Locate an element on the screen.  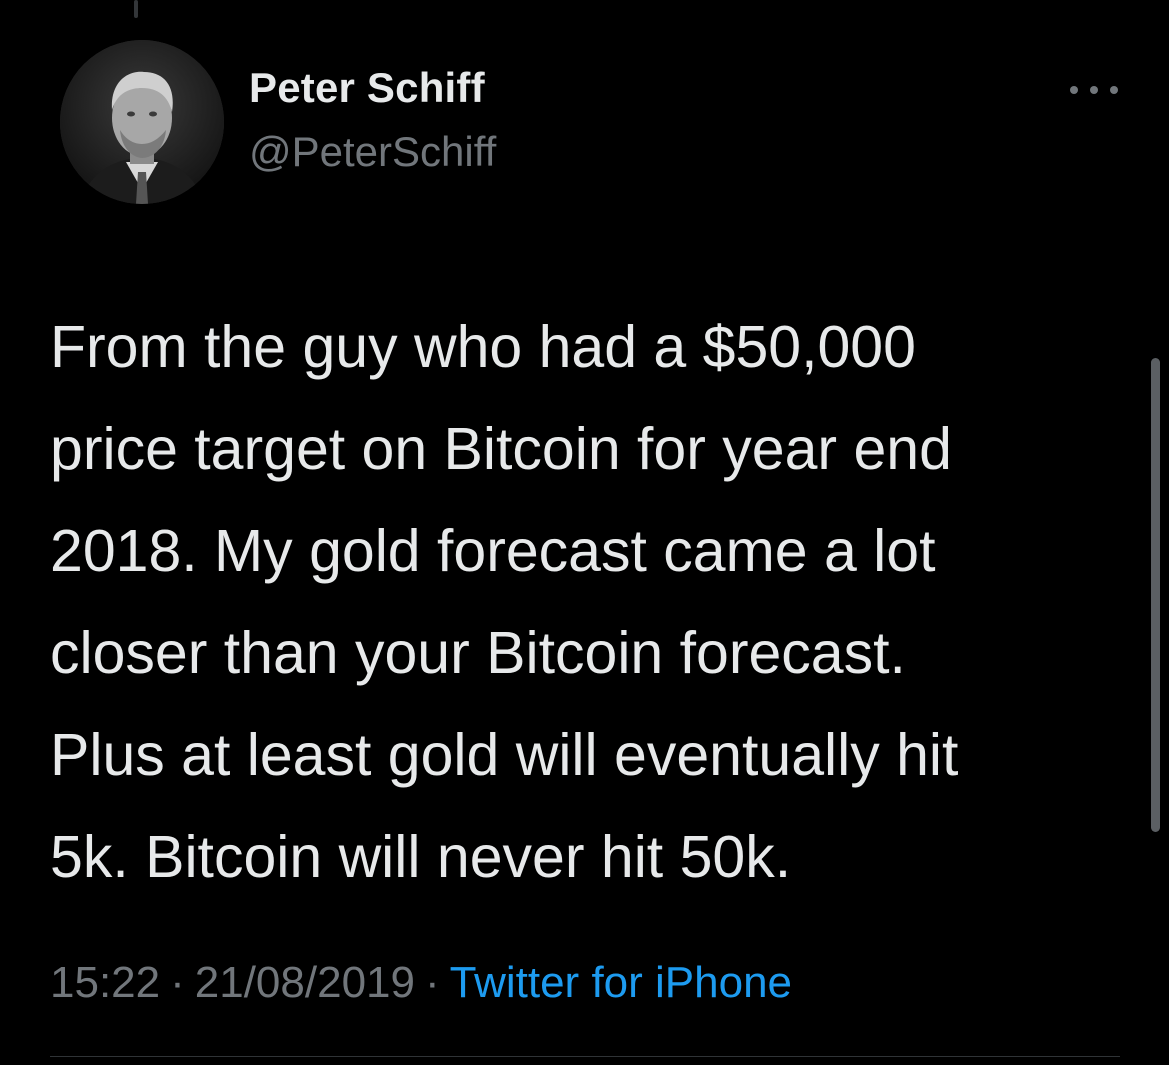
avatar is located at coordinates (142, 122).